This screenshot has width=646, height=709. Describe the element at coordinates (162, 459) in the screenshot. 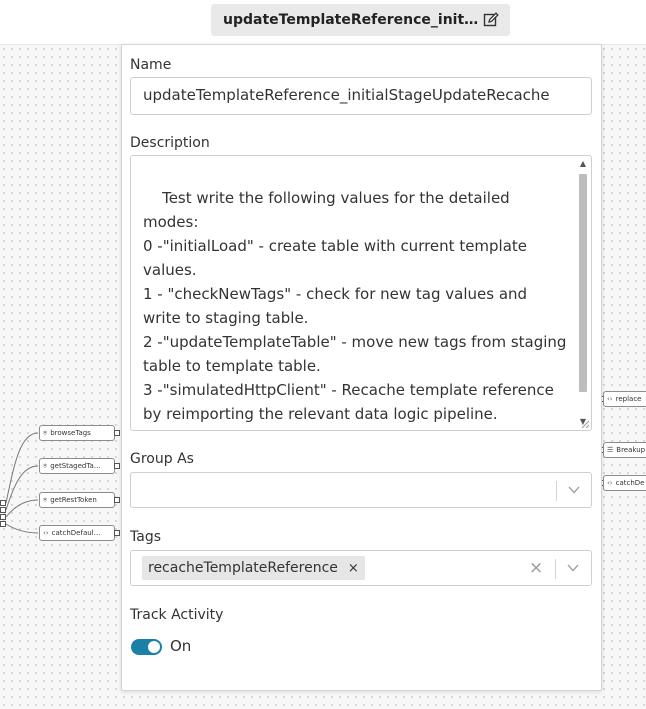

I see `group-as-label: Group As` at that location.